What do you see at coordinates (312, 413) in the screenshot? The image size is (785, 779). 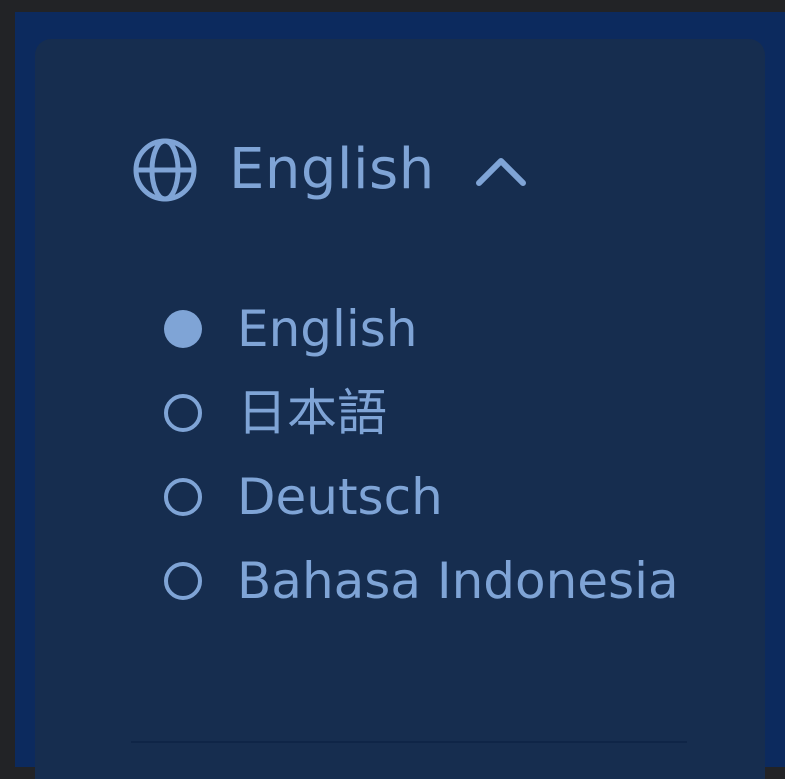 I see `language-option-label: 日本語` at bounding box center [312, 413].